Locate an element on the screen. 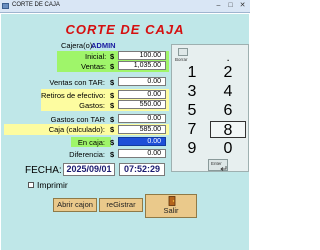 The height and width of the screenshot is (250, 320). numeric-keypad: Borrar . 1 2 3 4 5 6 7 8 9 0 Enter is located at coordinates (210, 108).